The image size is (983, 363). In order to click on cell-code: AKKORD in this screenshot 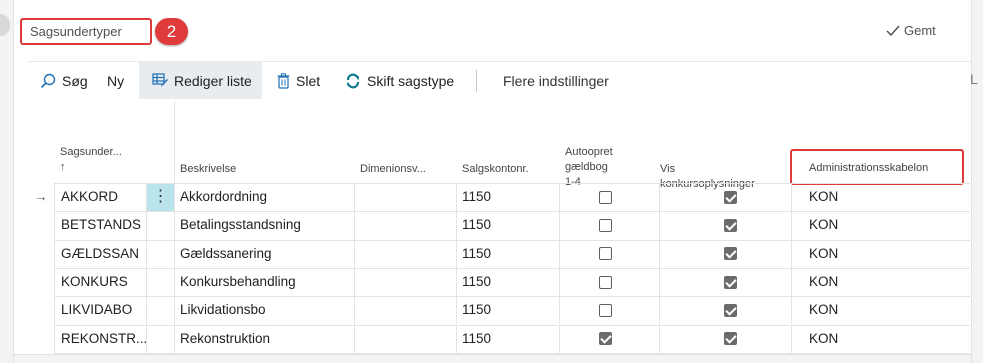, I will do `click(89, 197)`.